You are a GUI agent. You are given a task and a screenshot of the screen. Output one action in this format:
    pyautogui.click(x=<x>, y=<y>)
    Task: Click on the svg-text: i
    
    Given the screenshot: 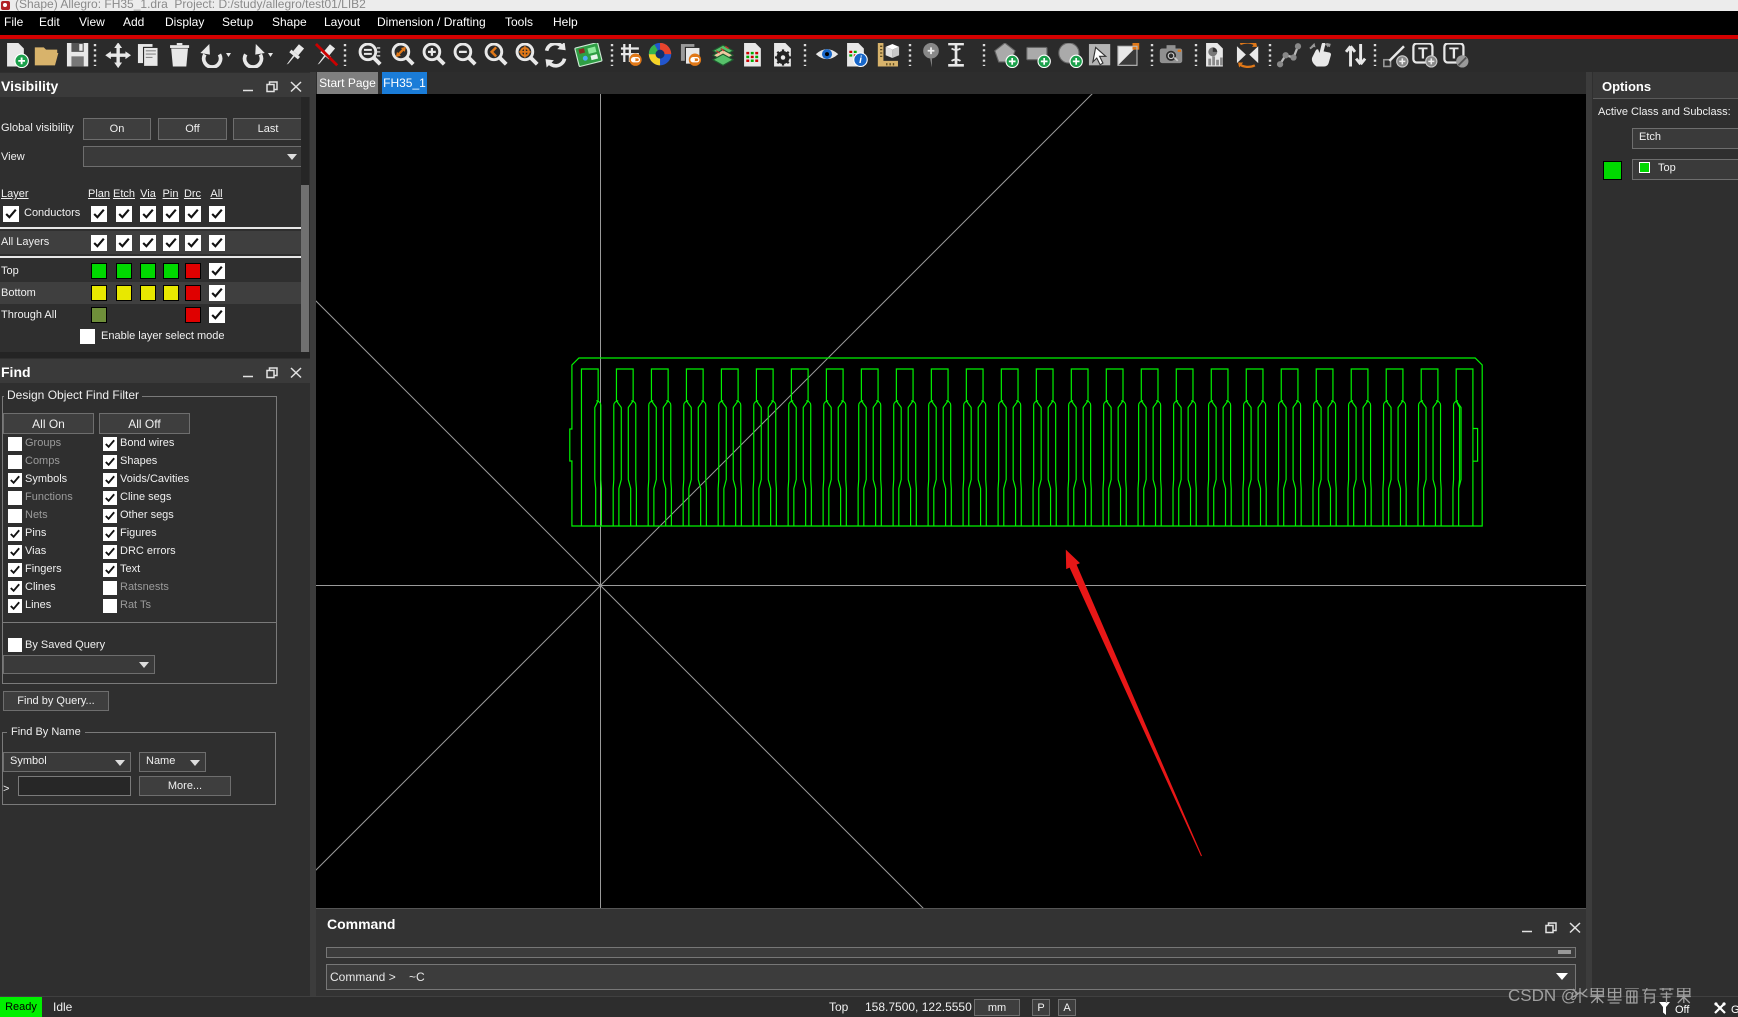 What is the action you would take?
    pyautogui.click(x=860, y=60)
    